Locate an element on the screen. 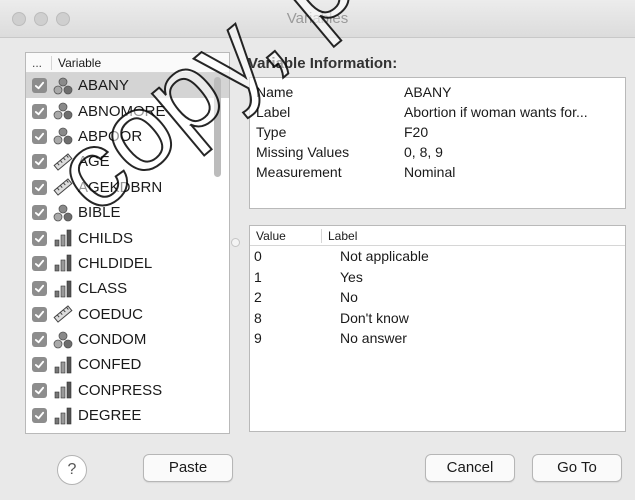  value-code: 8 is located at coordinates (258, 317).